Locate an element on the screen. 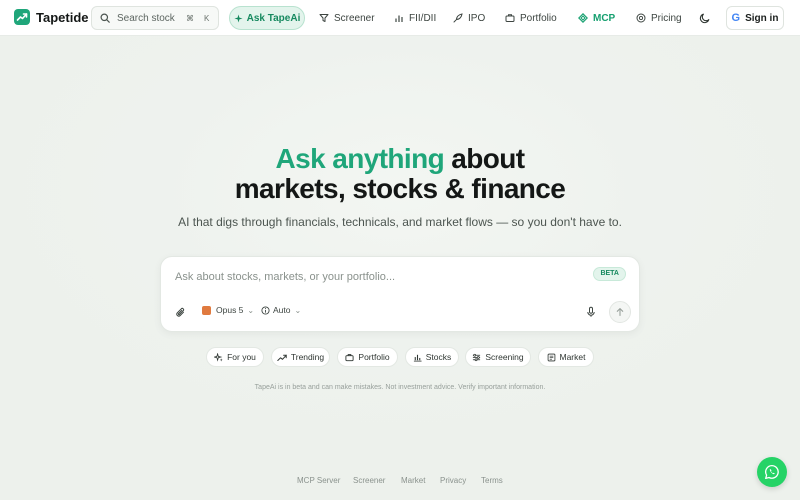  brand-name: Tapetide is located at coordinates (62, 17).